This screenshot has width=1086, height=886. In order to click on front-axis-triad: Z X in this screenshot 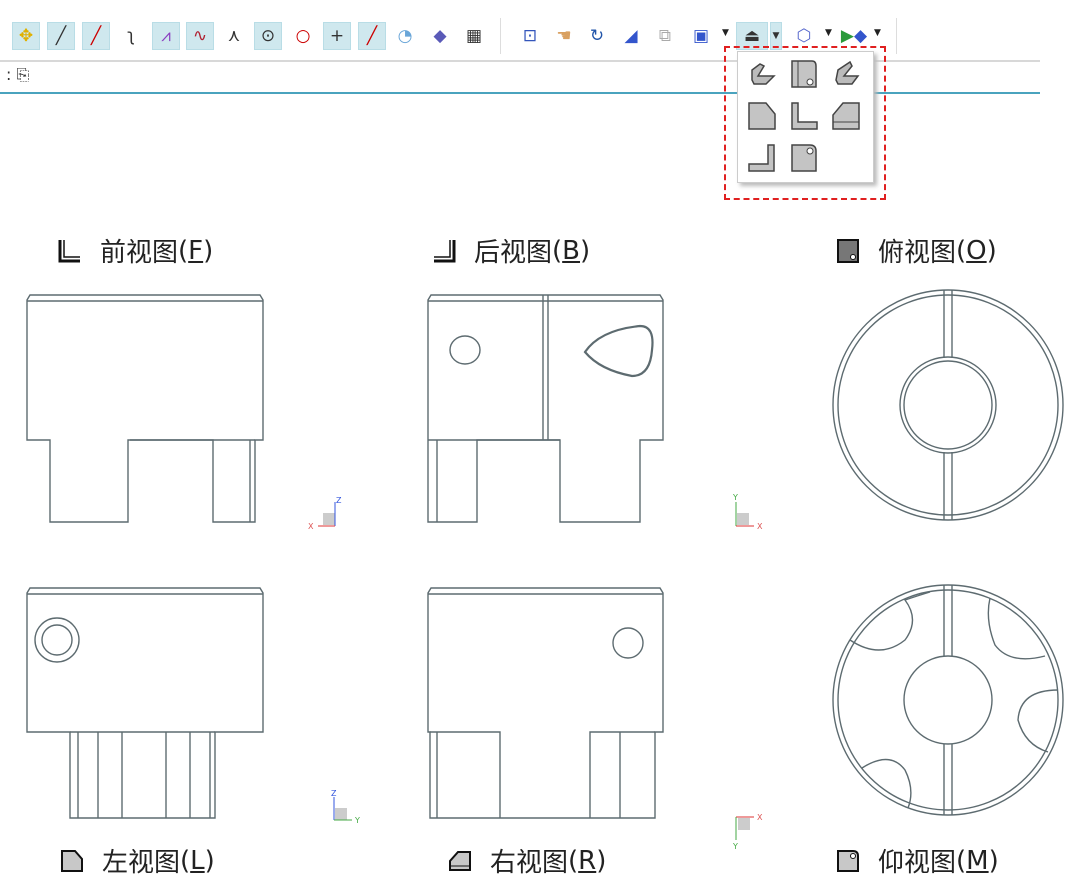, I will do `click(325, 513)`.